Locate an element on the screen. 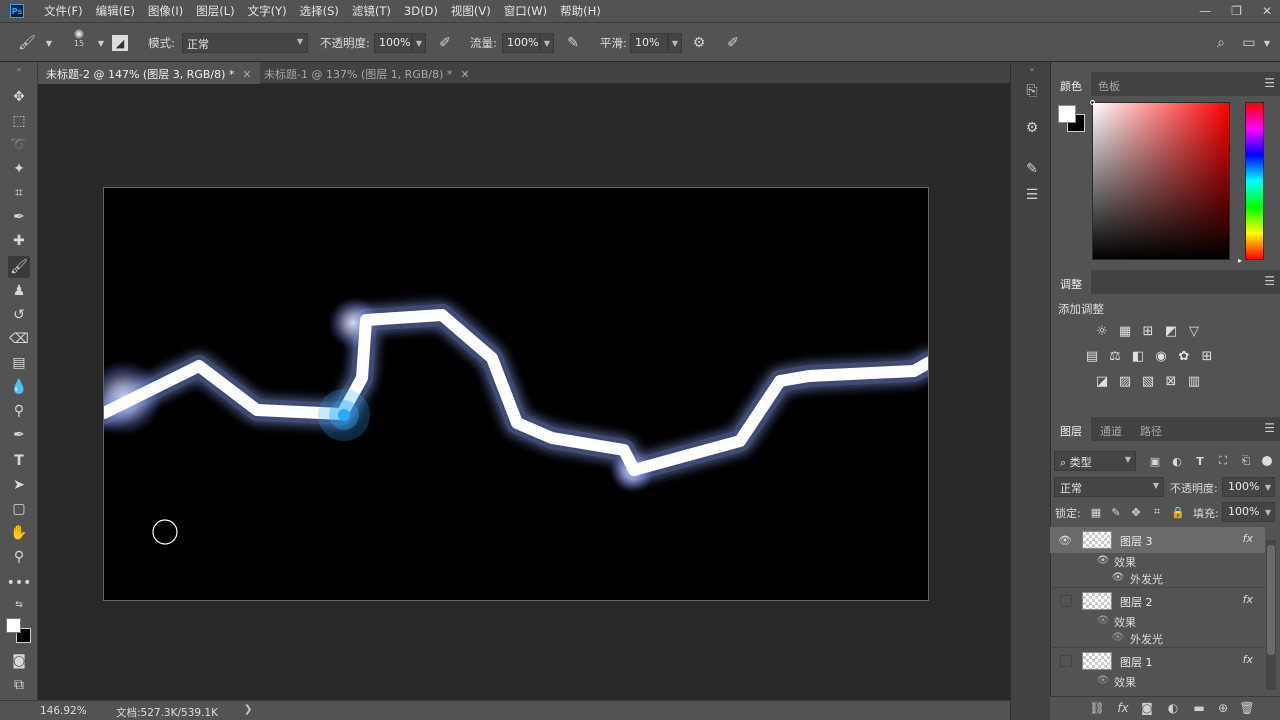 Image resolution: width=1280 pixels, height=720 pixels. fill-input: 100% is located at coordinates (1241, 512).